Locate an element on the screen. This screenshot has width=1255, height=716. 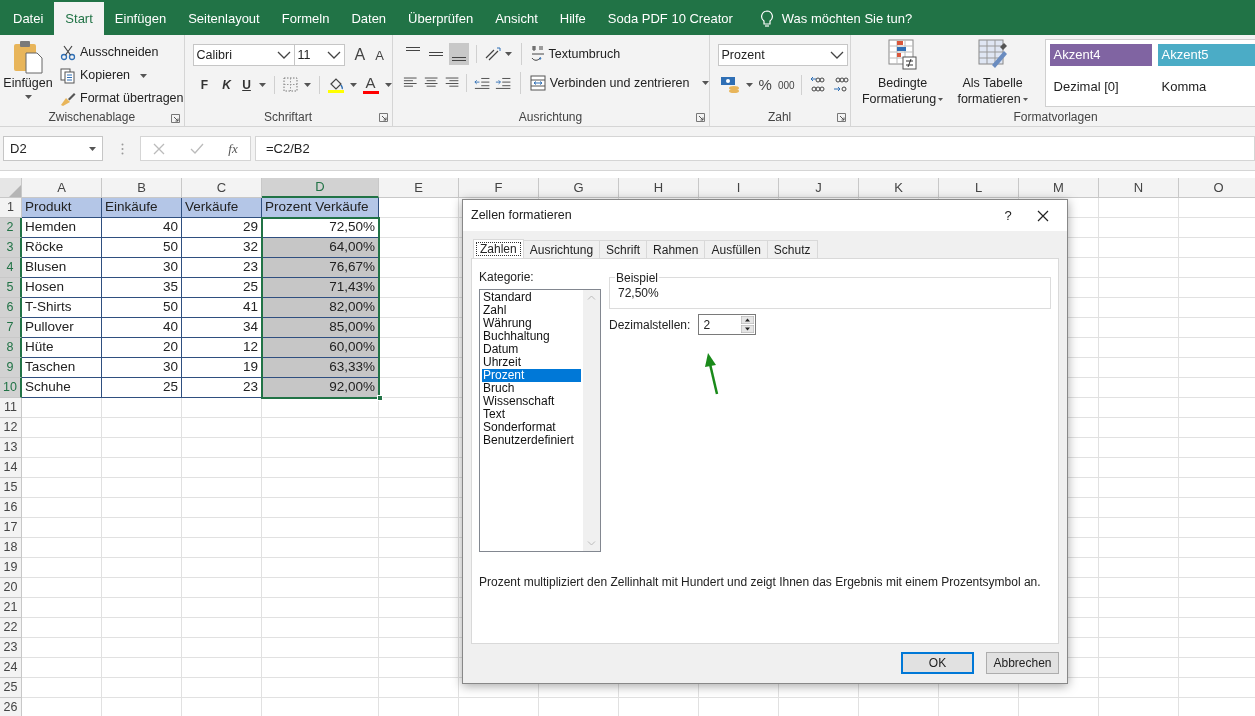
column-header: C is located at coordinates (222, 188).